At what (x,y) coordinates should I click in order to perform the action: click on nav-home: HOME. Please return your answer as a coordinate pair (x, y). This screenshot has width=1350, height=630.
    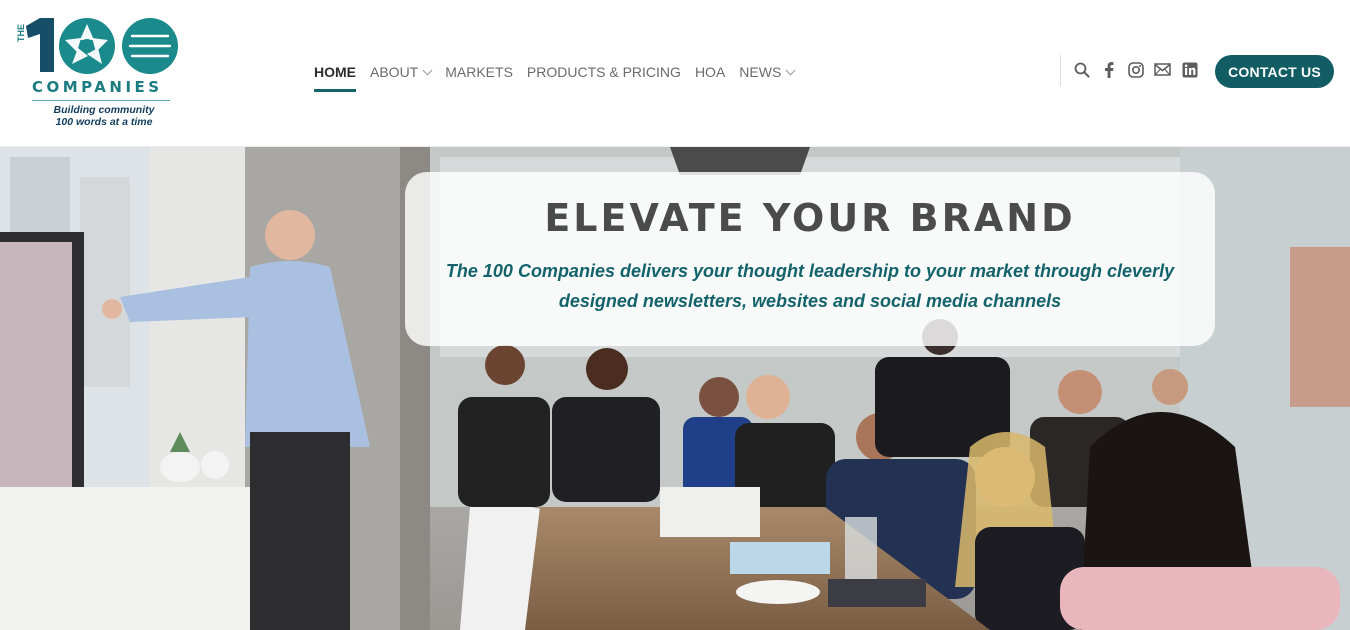
    Looking at the image, I should click on (335, 76).